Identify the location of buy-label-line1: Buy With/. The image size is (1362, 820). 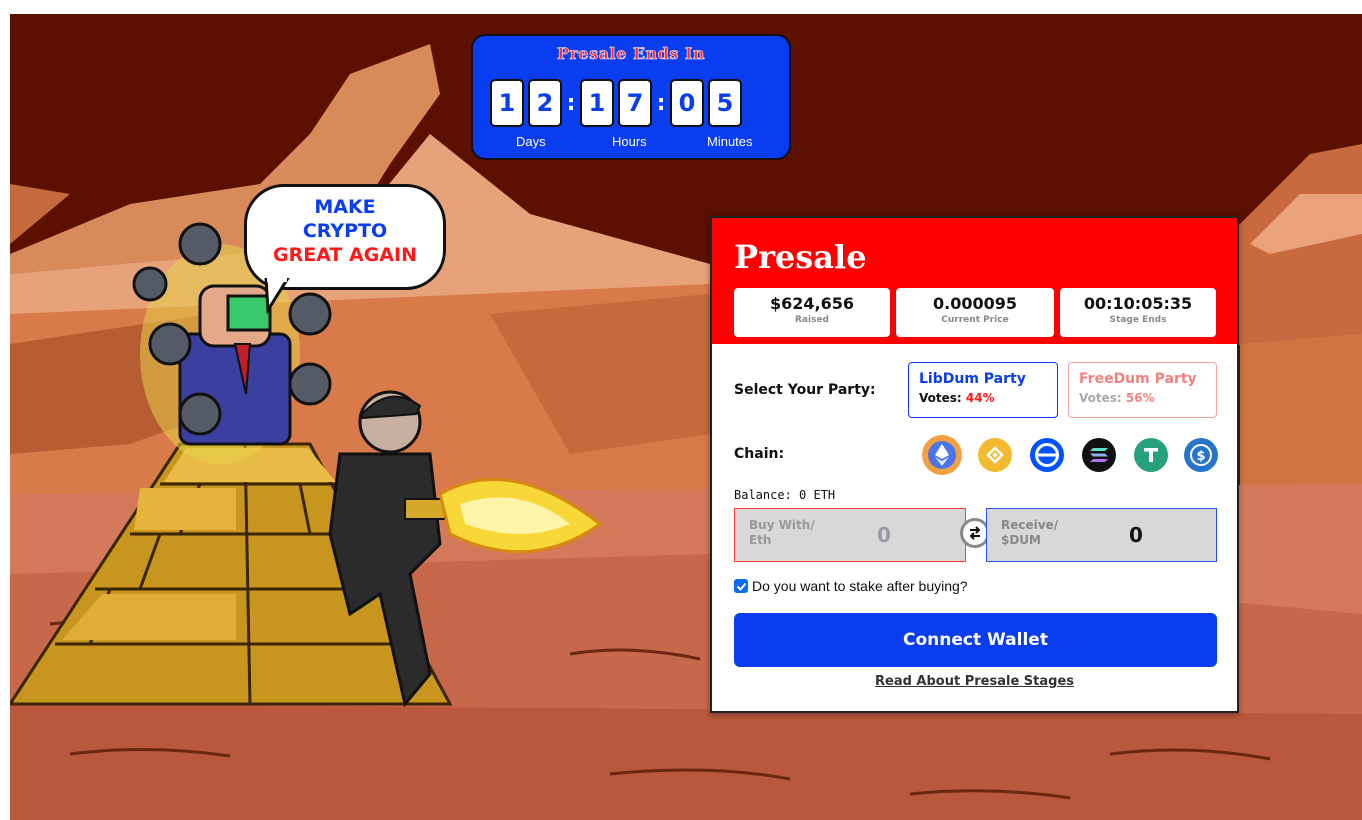
(782, 525).